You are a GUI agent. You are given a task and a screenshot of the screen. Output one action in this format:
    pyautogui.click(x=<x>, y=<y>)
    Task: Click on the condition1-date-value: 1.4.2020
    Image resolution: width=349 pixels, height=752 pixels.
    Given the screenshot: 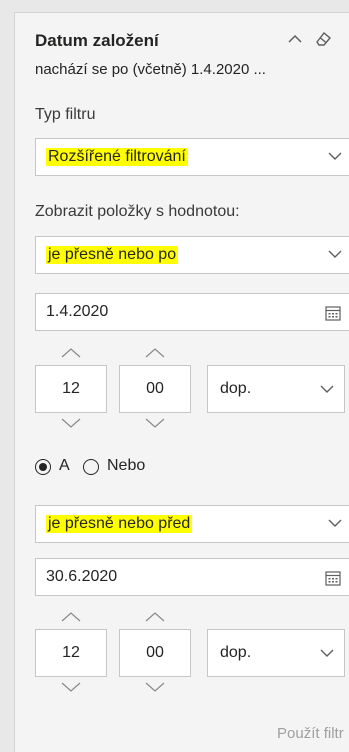 What is the action you would take?
    pyautogui.click(x=77, y=311)
    